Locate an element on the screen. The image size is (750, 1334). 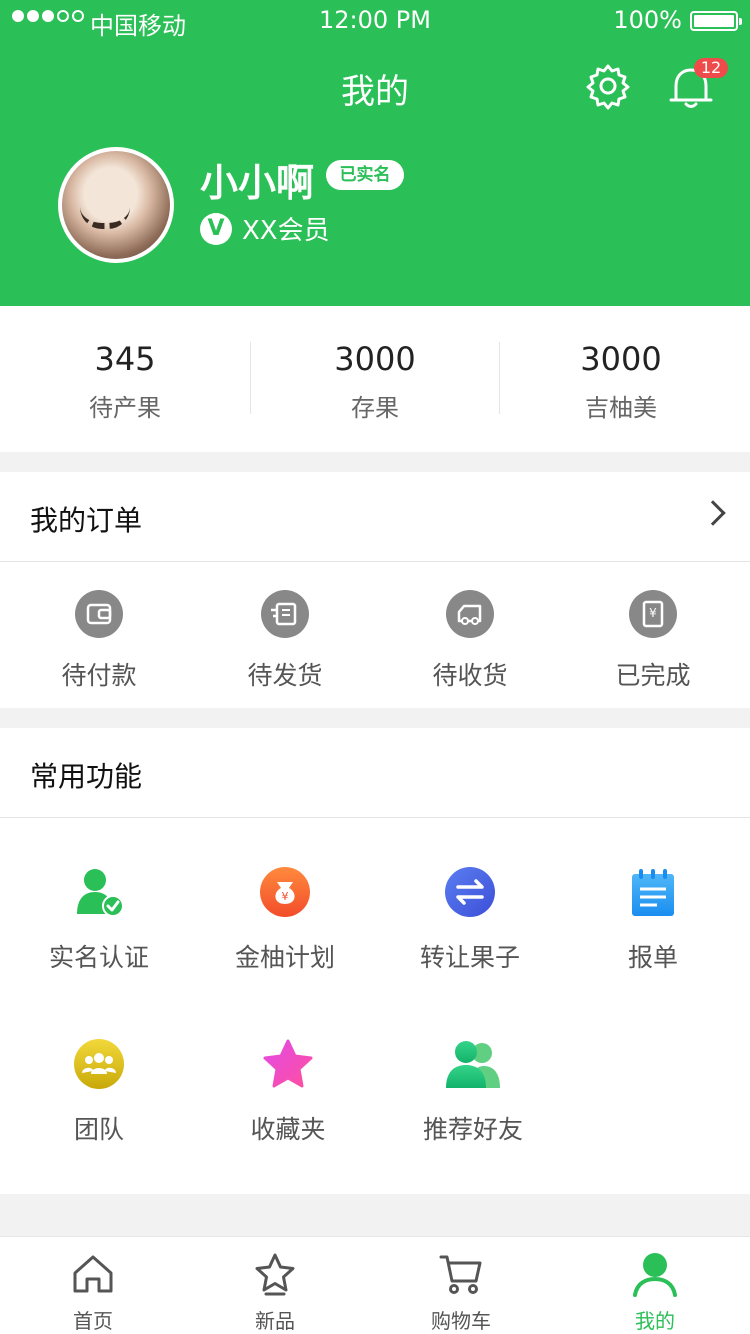
battery-icon is located at coordinates (716, 21).